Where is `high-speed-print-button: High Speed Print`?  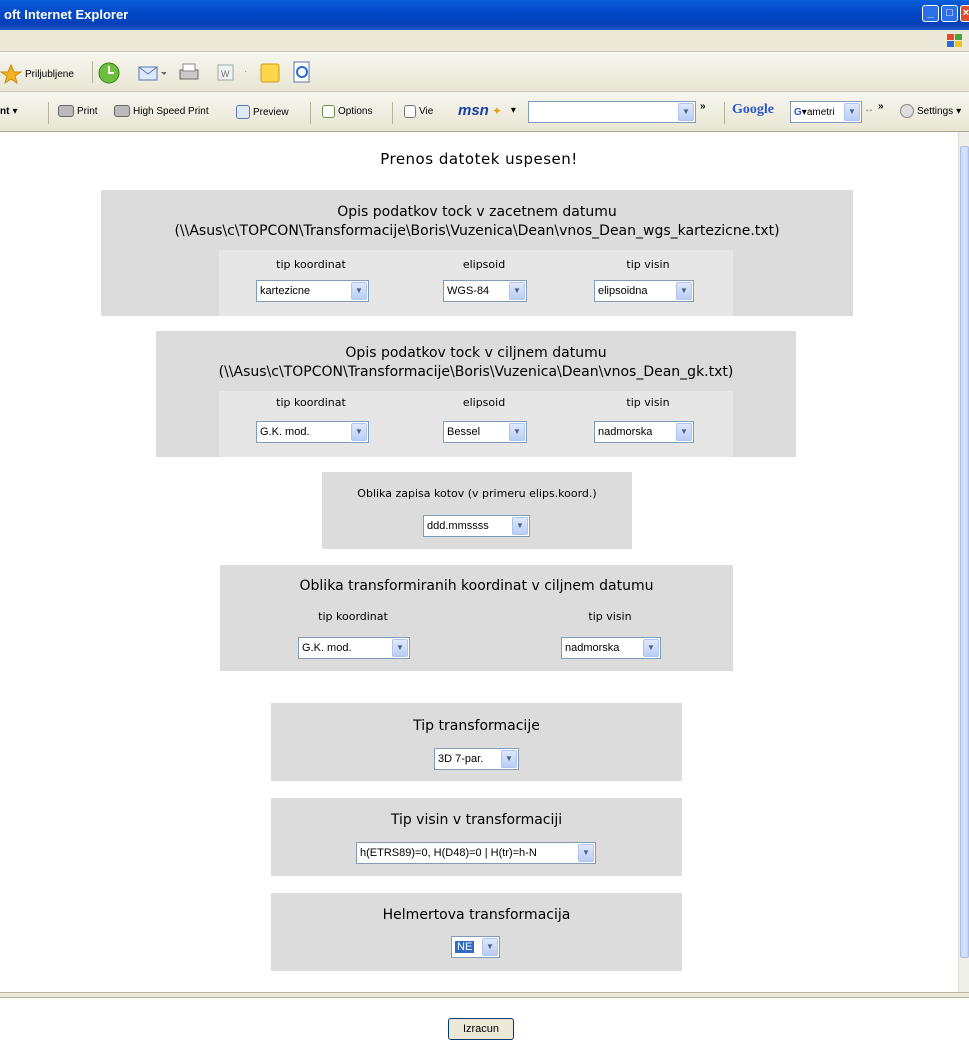 high-speed-print-button: High Speed Print is located at coordinates (161, 111).